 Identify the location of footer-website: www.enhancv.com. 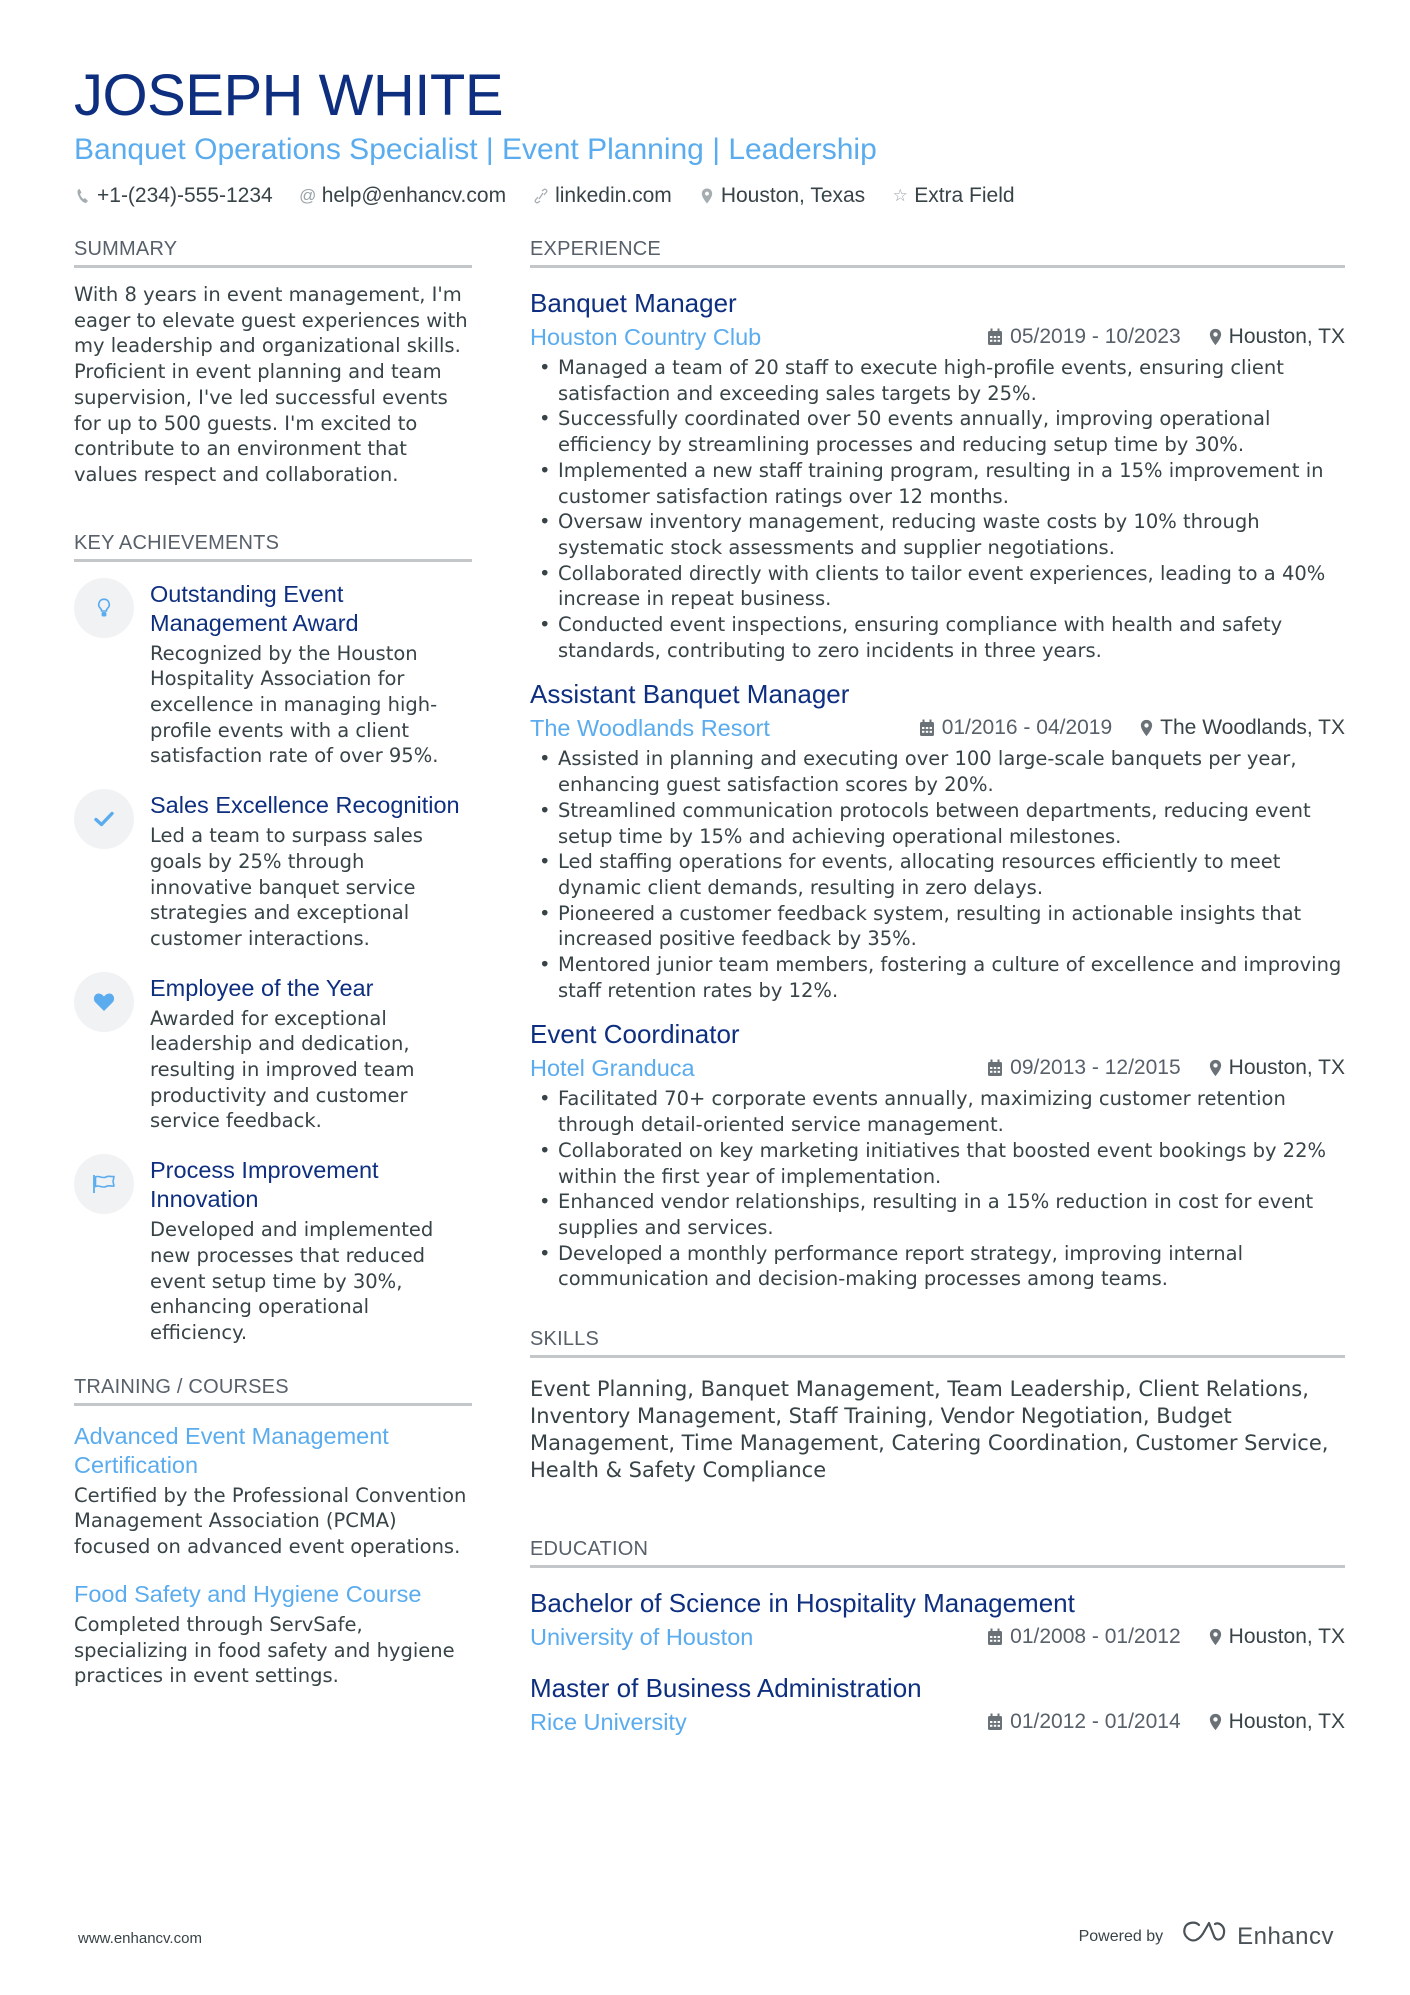
(140, 1938).